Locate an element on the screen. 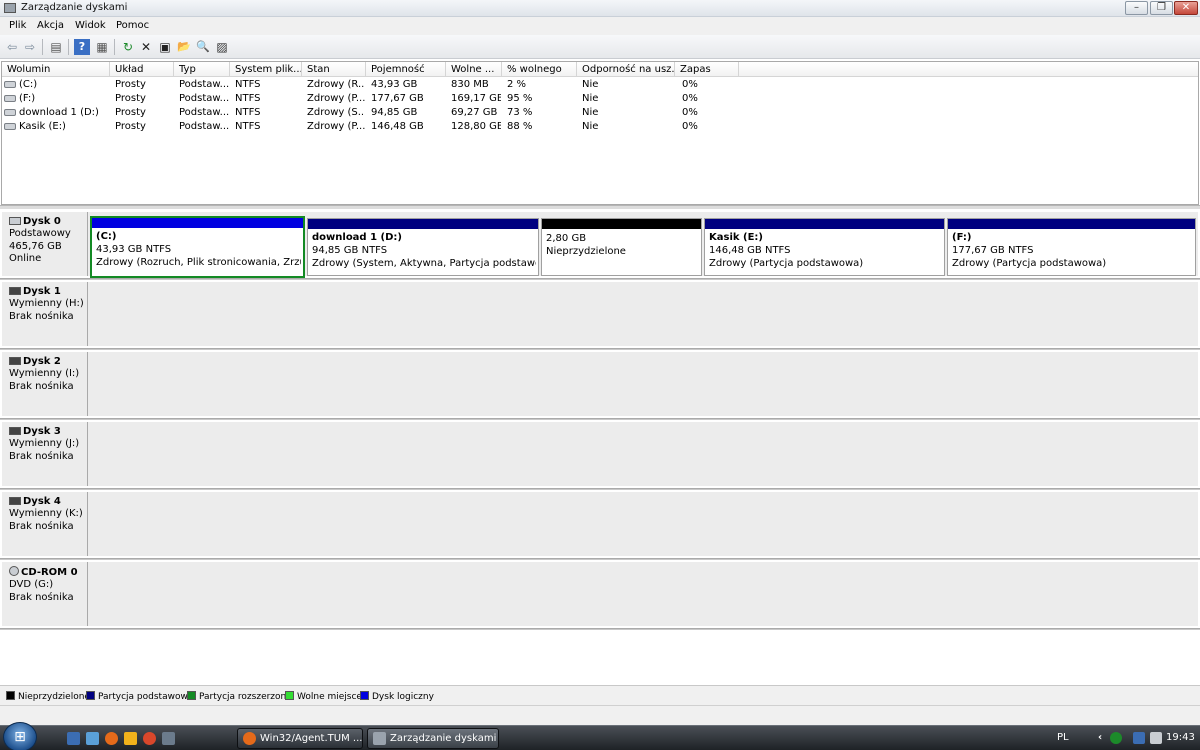 This screenshot has width=1200, height=750. open-folder-icon: 📂 is located at coordinates (184, 47).